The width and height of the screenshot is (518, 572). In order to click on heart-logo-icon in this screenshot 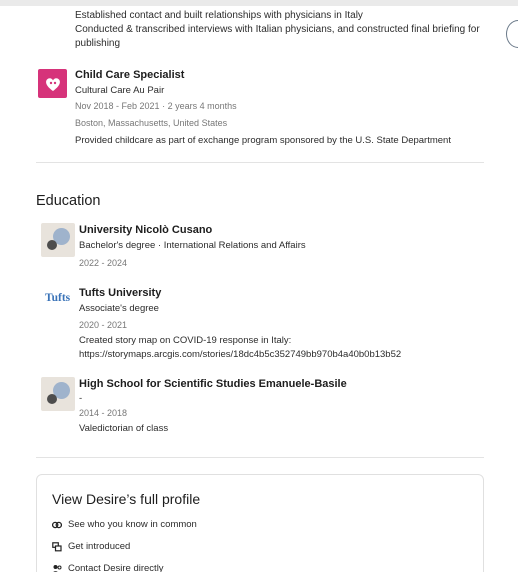, I will do `click(52, 84)`.